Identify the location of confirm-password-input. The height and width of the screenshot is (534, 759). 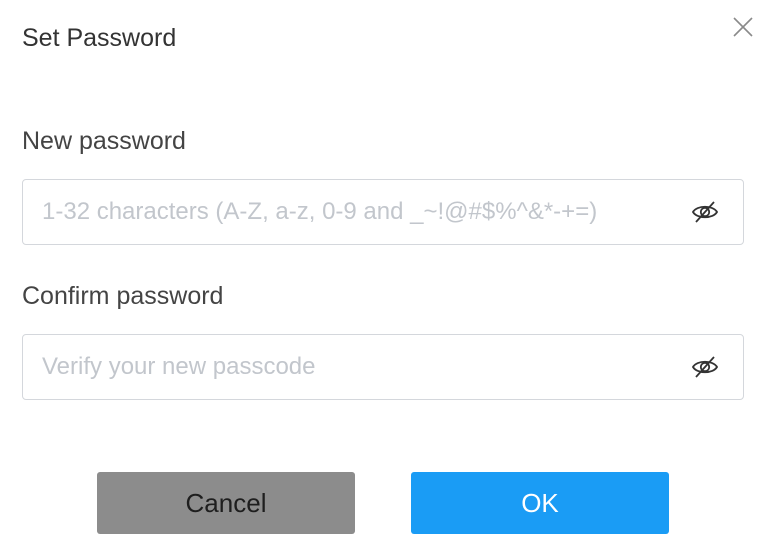
(353, 367).